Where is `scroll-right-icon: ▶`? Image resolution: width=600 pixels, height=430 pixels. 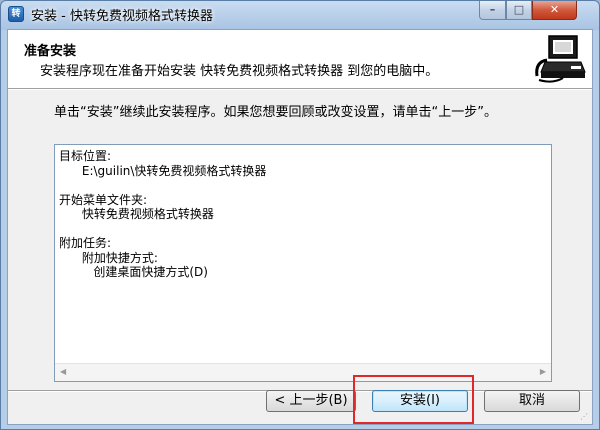
scroll-right-icon: ▶ is located at coordinates (543, 371).